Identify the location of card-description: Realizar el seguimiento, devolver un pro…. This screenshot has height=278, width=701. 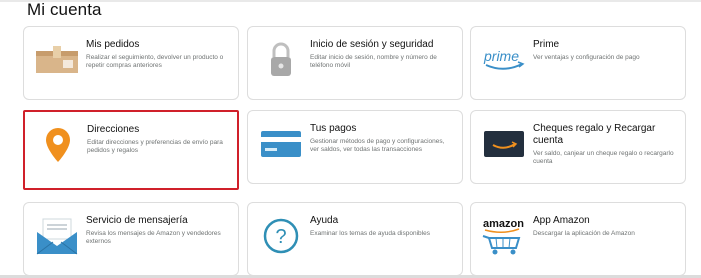
(155, 61).